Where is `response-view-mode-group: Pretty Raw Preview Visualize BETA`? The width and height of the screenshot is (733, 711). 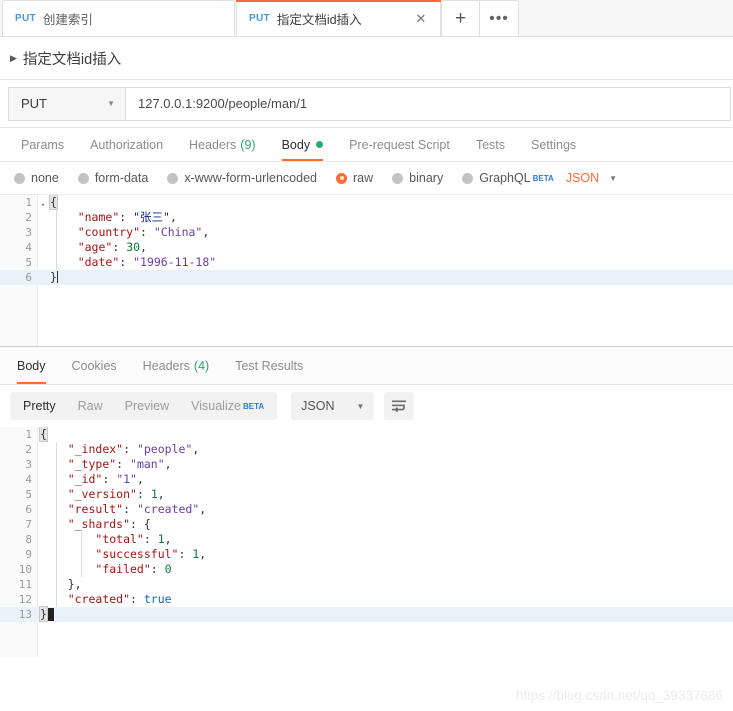 response-view-mode-group: Pretty Raw Preview Visualize BETA is located at coordinates (144, 406).